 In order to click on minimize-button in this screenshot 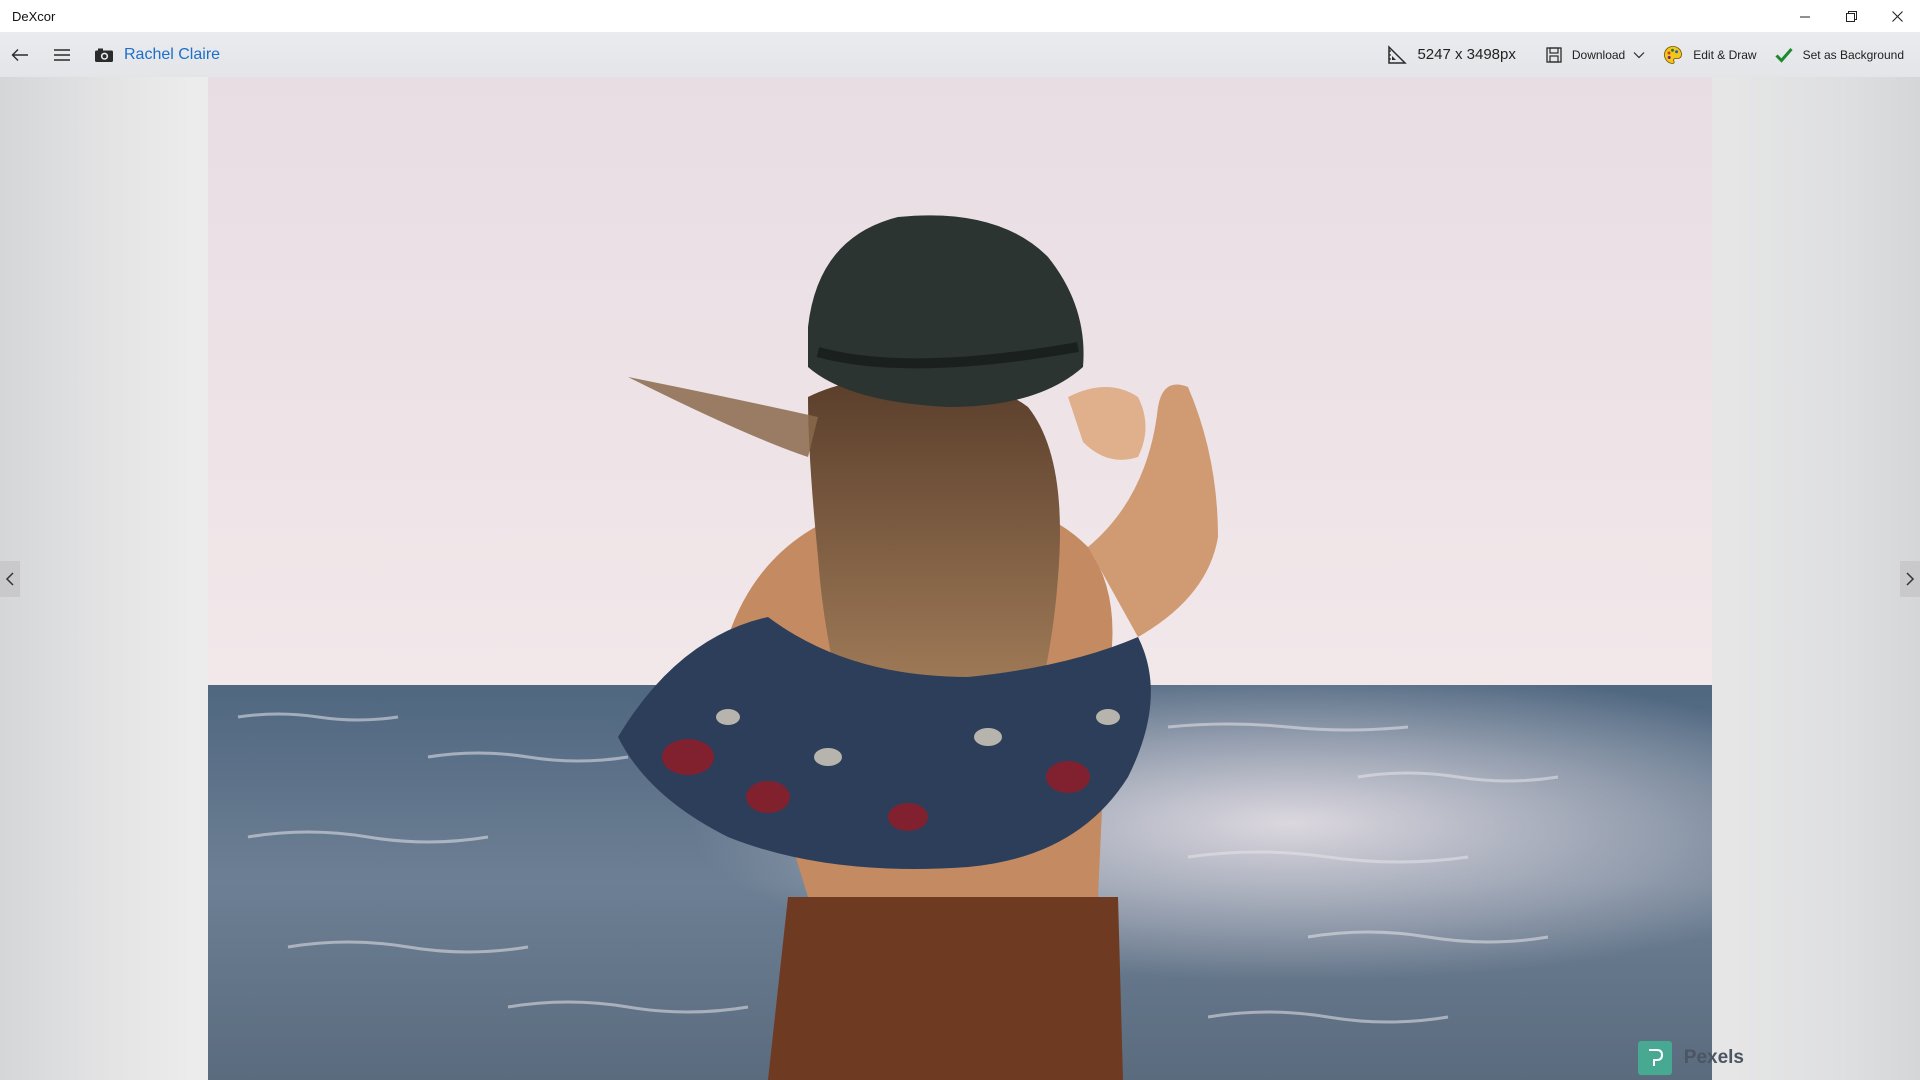, I will do `click(1805, 16)`.